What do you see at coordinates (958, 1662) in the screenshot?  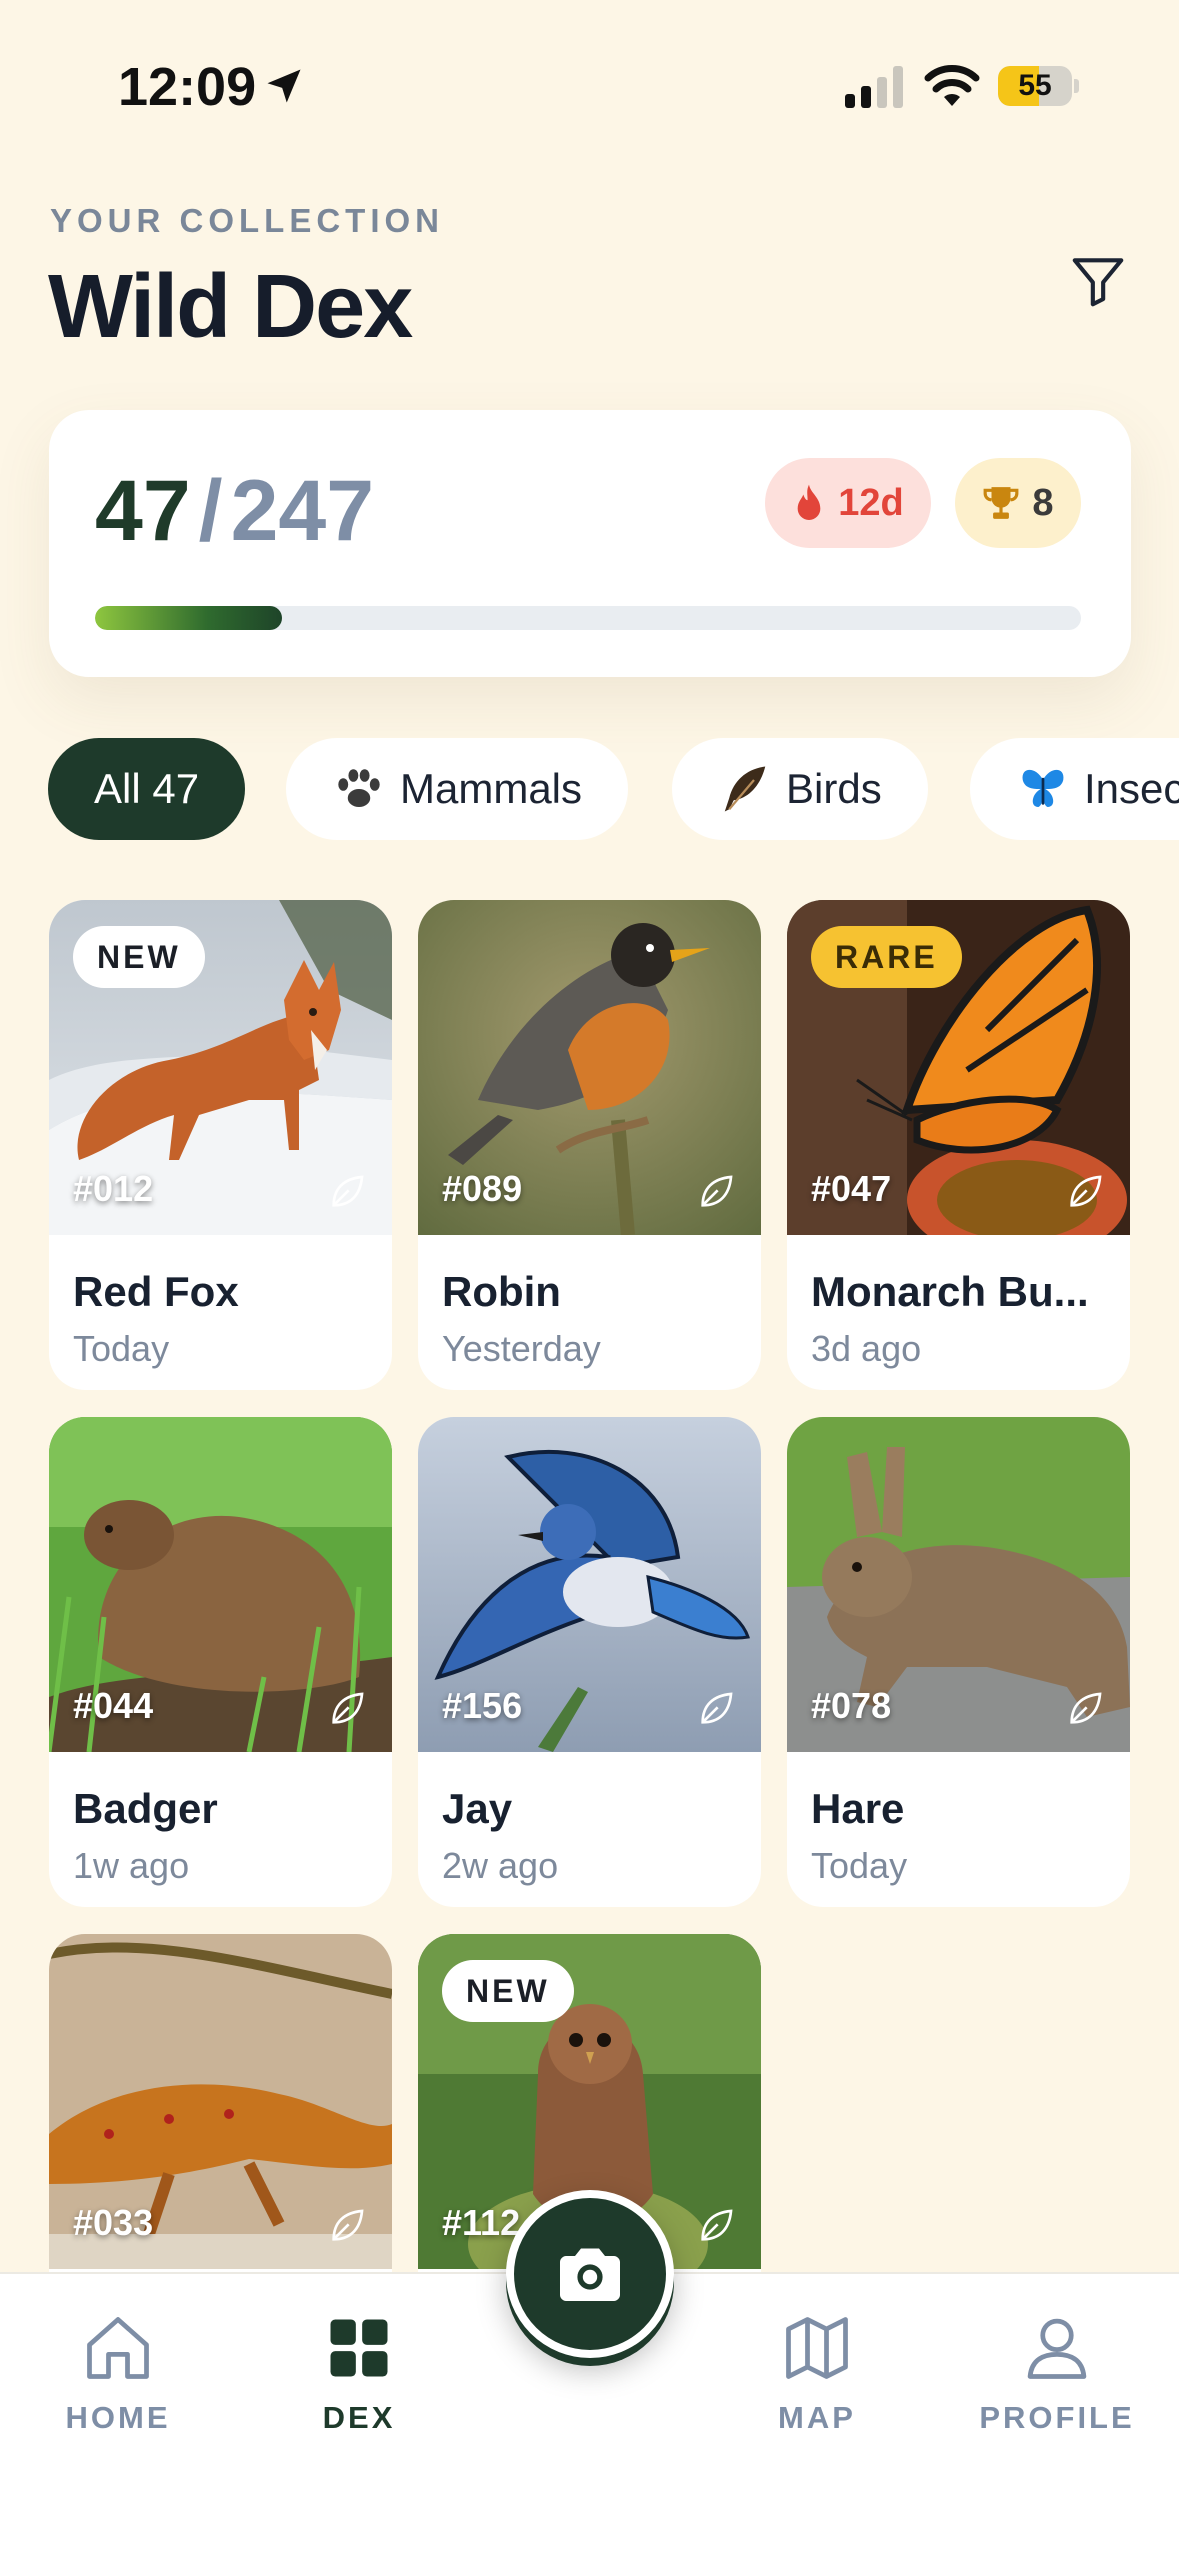 I see `species-card: #078 Hare Today` at bounding box center [958, 1662].